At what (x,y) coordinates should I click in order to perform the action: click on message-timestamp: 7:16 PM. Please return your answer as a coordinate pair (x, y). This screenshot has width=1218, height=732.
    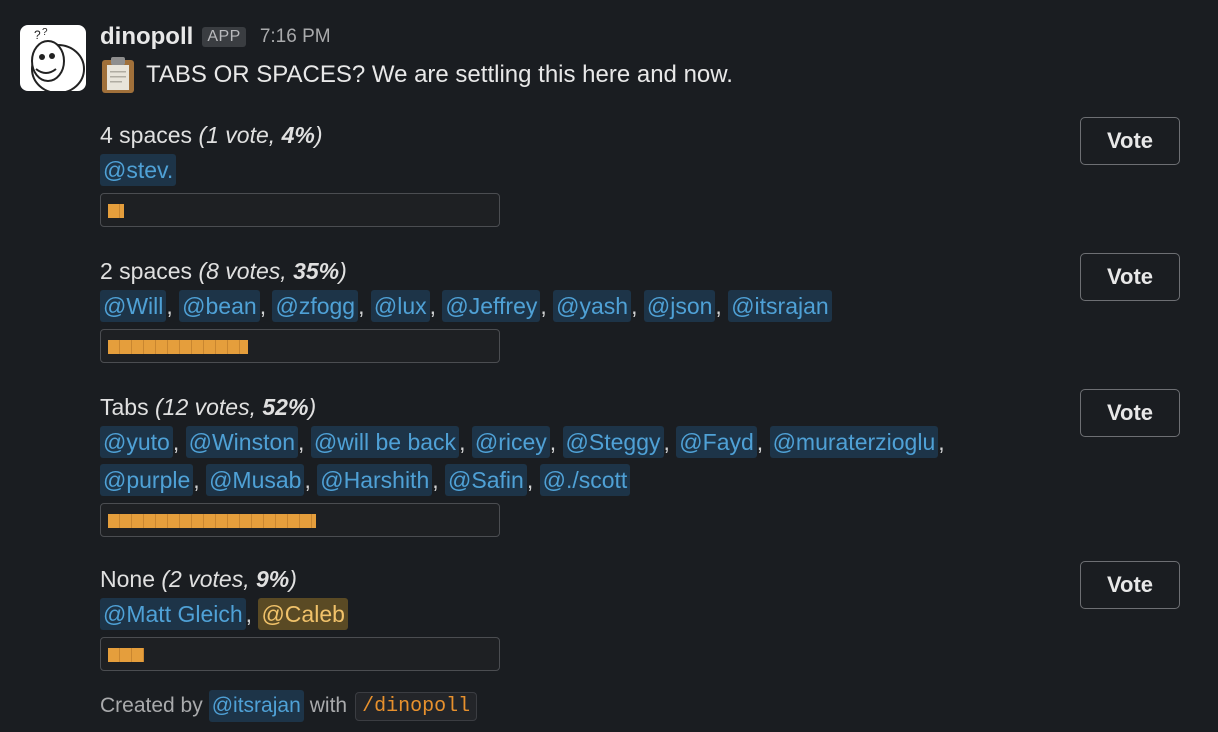
    Looking at the image, I should click on (295, 37).